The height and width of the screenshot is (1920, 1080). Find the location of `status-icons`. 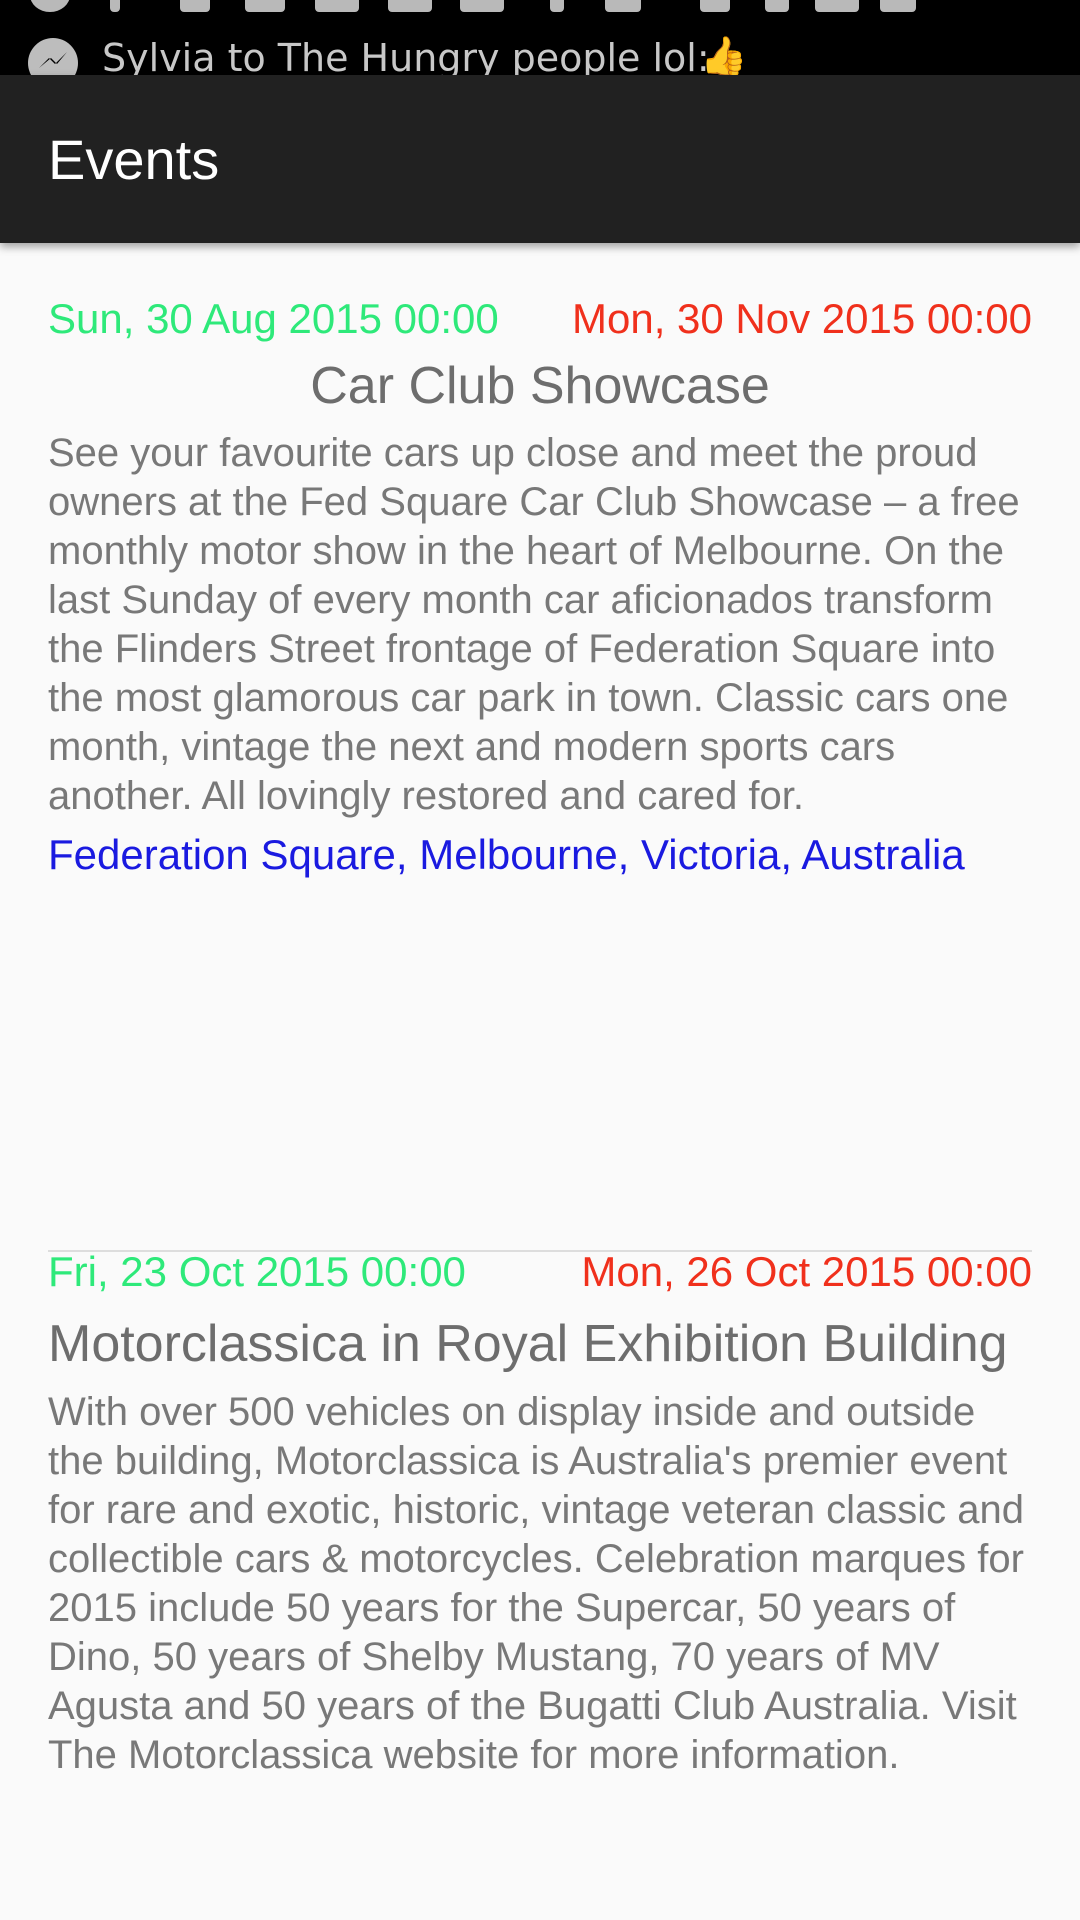

status-icons is located at coordinates (540, 9).